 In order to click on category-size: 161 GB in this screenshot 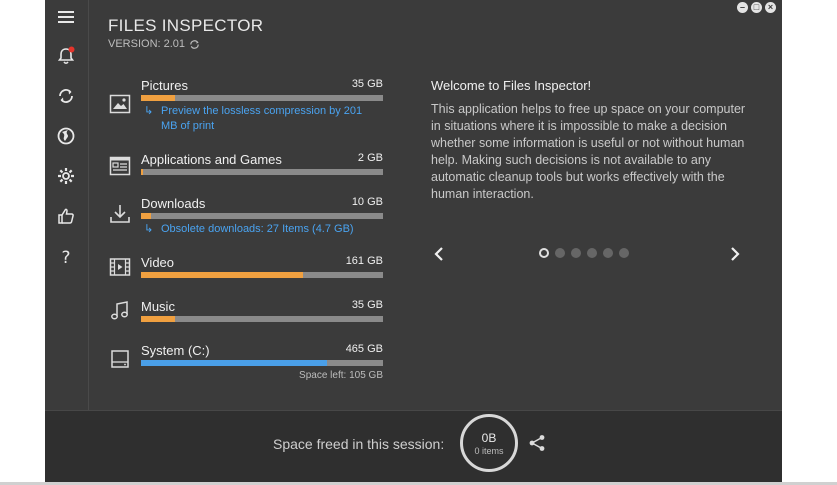, I will do `click(364, 261)`.